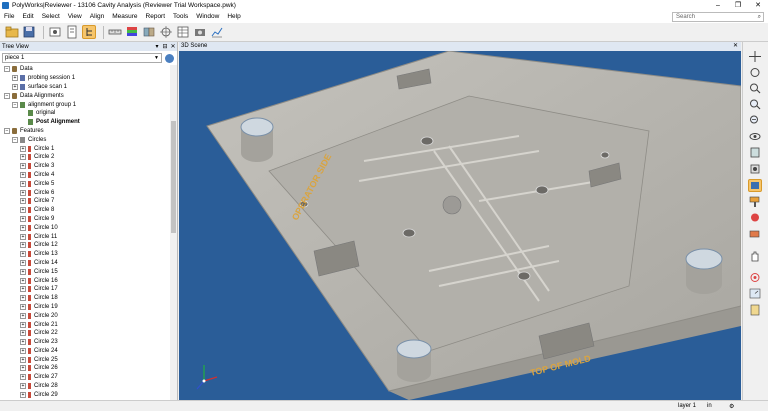  Describe the element at coordinates (85, 192) in the screenshot. I see `tree-item: + Circle 6` at that location.